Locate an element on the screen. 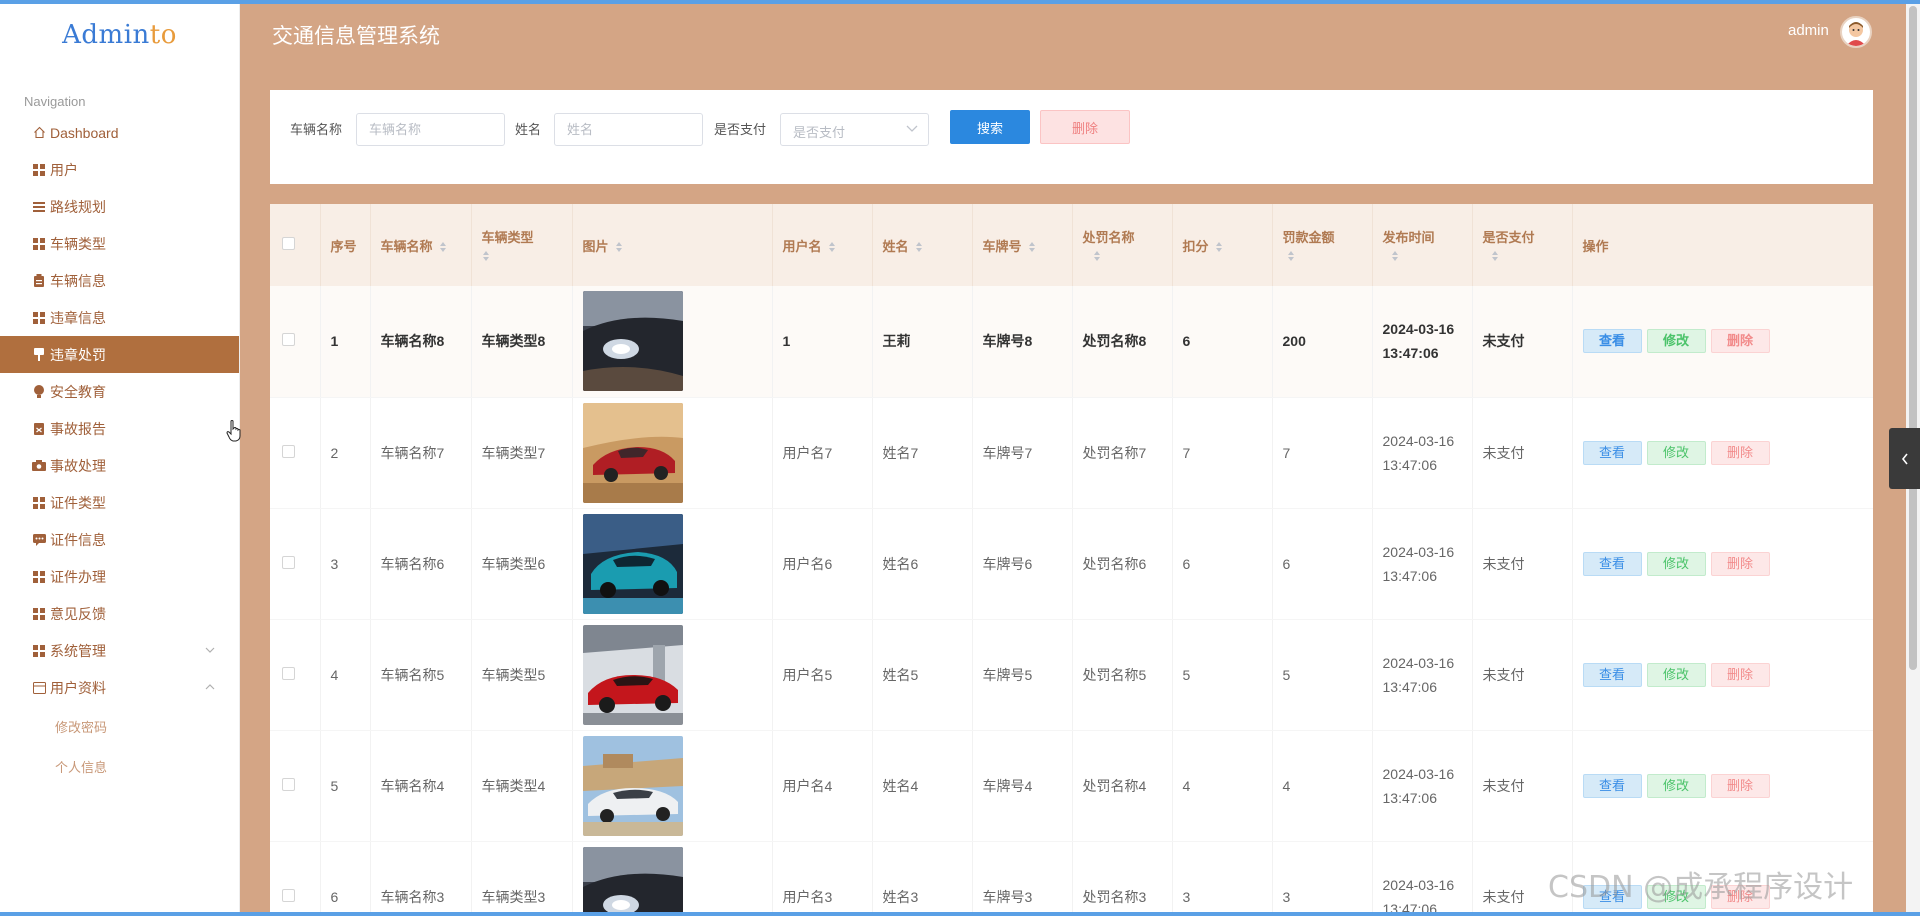 This screenshot has width=1920, height=916. select-all-checkbox is located at coordinates (288, 243).